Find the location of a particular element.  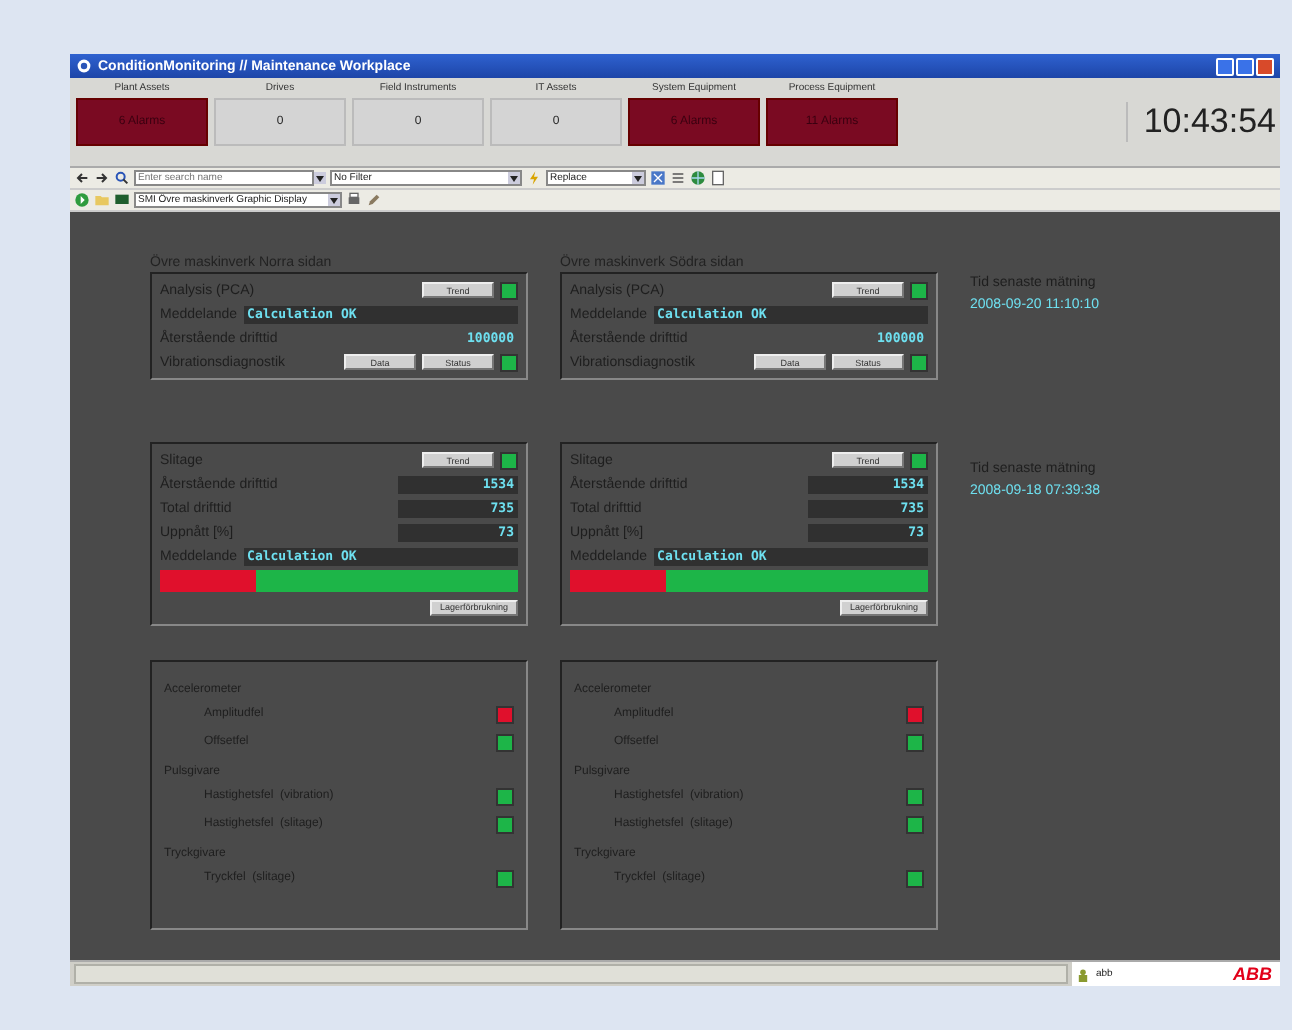

monitor-icon is located at coordinates (122, 200).